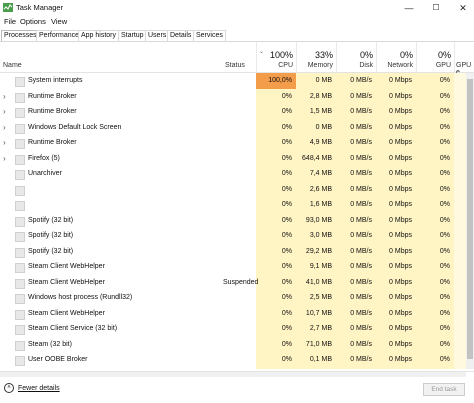 Image resolution: width=474 pixels, height=403 pixels. What do you see at coordinates (396, 57) in the screenshot?
I see `column-network: 0% Network` at bounding box center [396, 57].